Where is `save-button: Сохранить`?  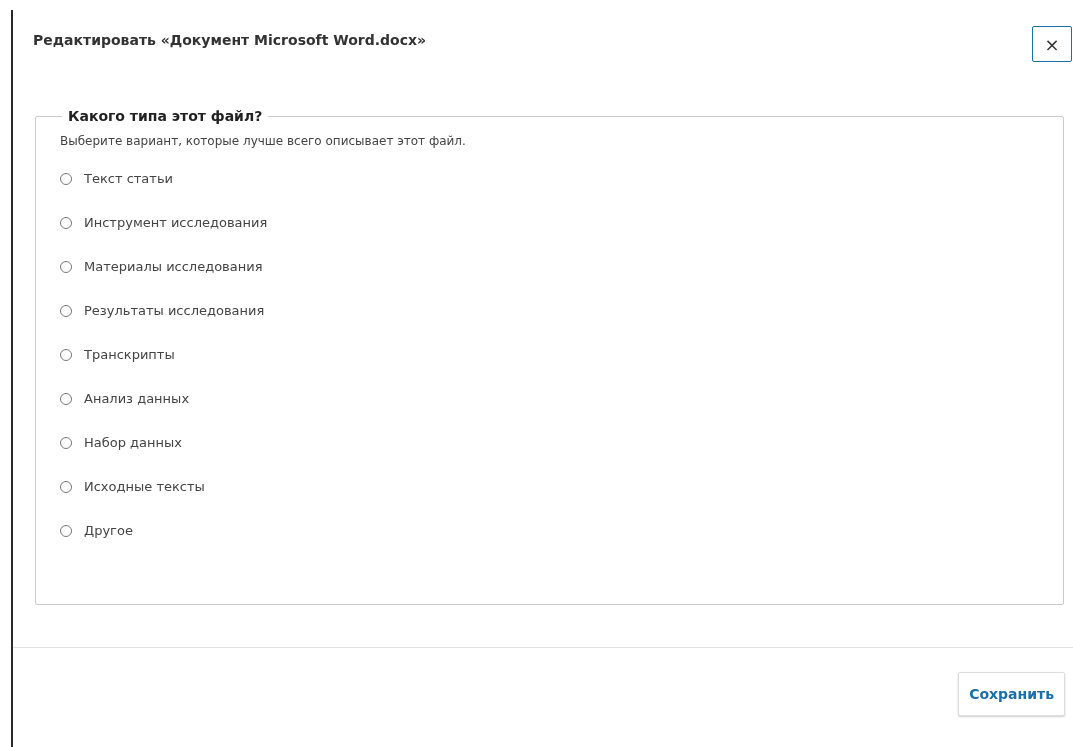
save-button: Сохранить is located at coordinates (1011, 694).